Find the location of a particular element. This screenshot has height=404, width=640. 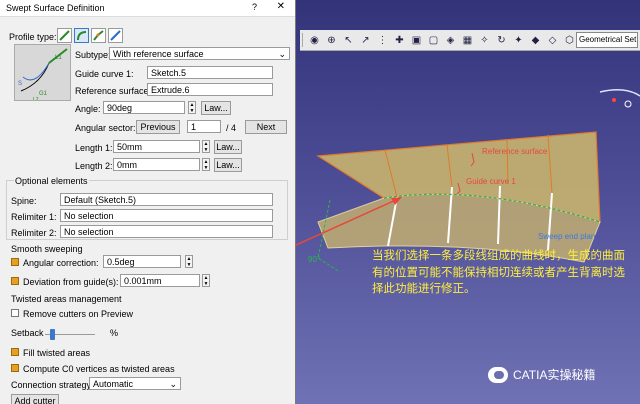

length1-field: 50mm is located at coordinates (156, 146).